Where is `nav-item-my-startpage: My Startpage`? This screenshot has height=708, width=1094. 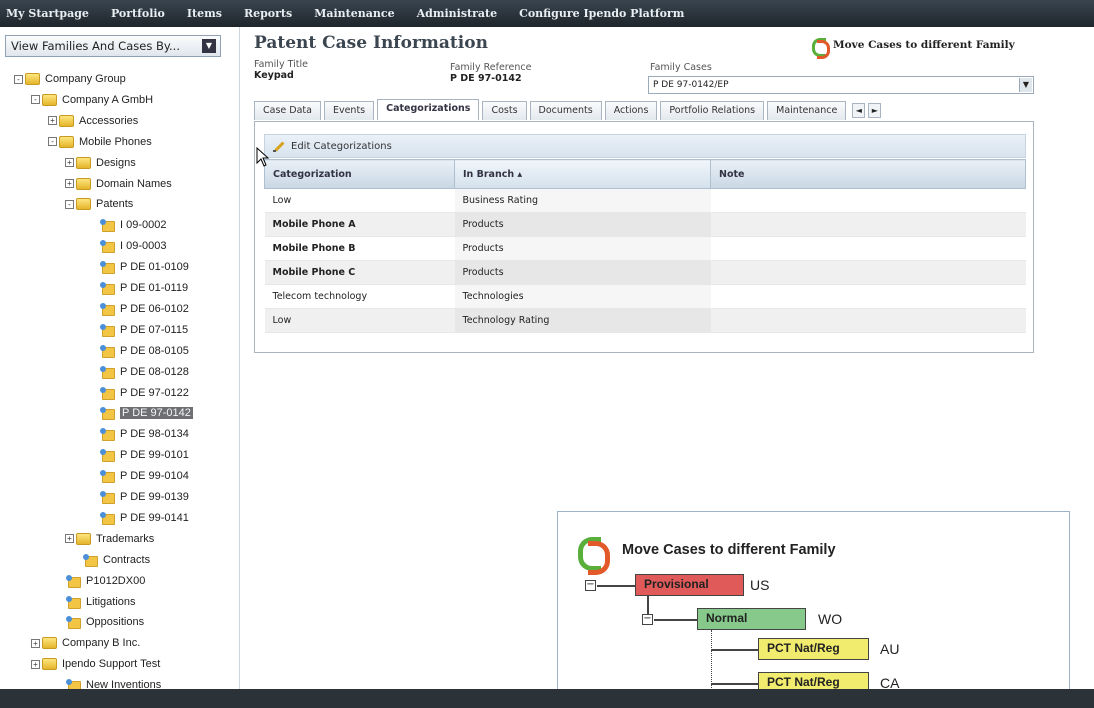 nav-item-my-startpage: My Startpage is located at coordinates (47, 13).